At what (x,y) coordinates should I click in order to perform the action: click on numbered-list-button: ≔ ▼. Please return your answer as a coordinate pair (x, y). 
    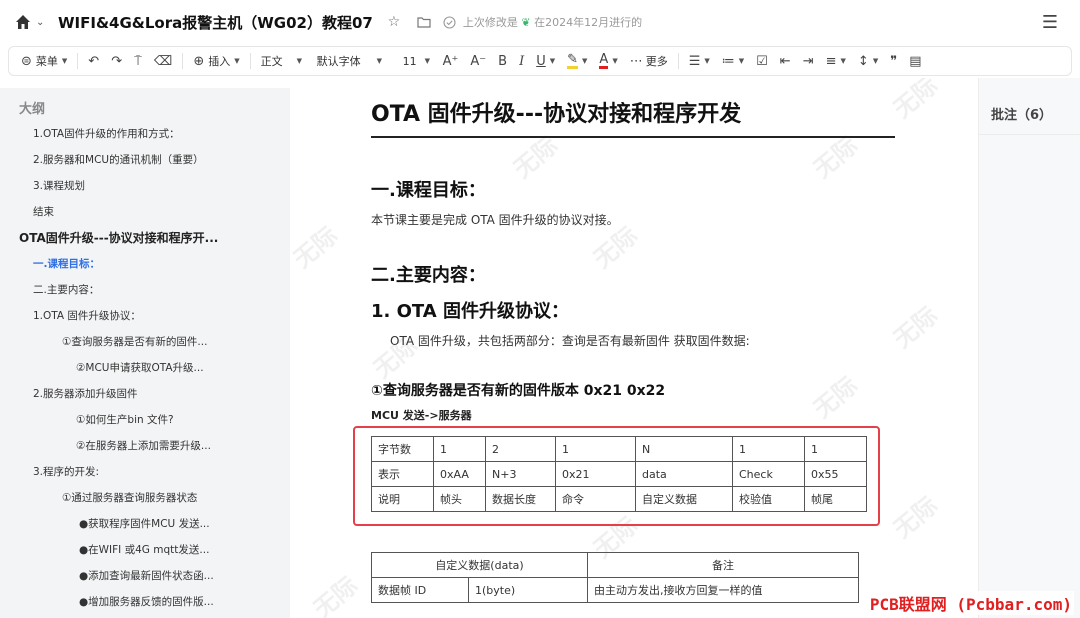
    Looking at the image, I should click on (733, 61).